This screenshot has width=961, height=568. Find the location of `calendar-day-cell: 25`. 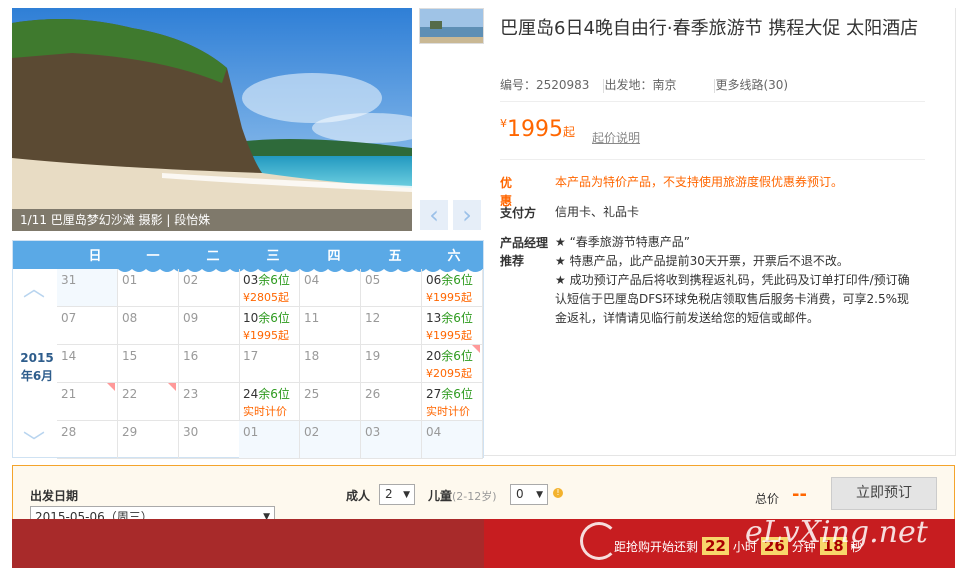

calendar-day-cell: 25 is located at coordinates (330, 402).